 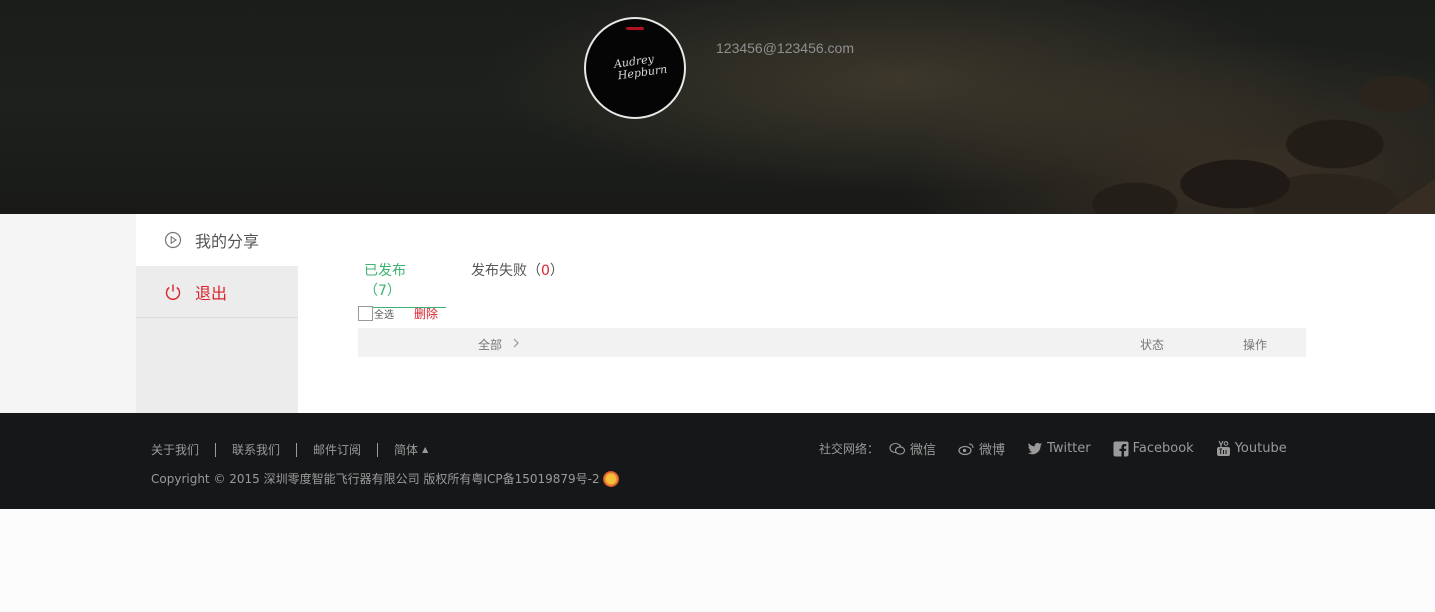 I want to click on delete-button: 删除, so click(x=426, y=313).